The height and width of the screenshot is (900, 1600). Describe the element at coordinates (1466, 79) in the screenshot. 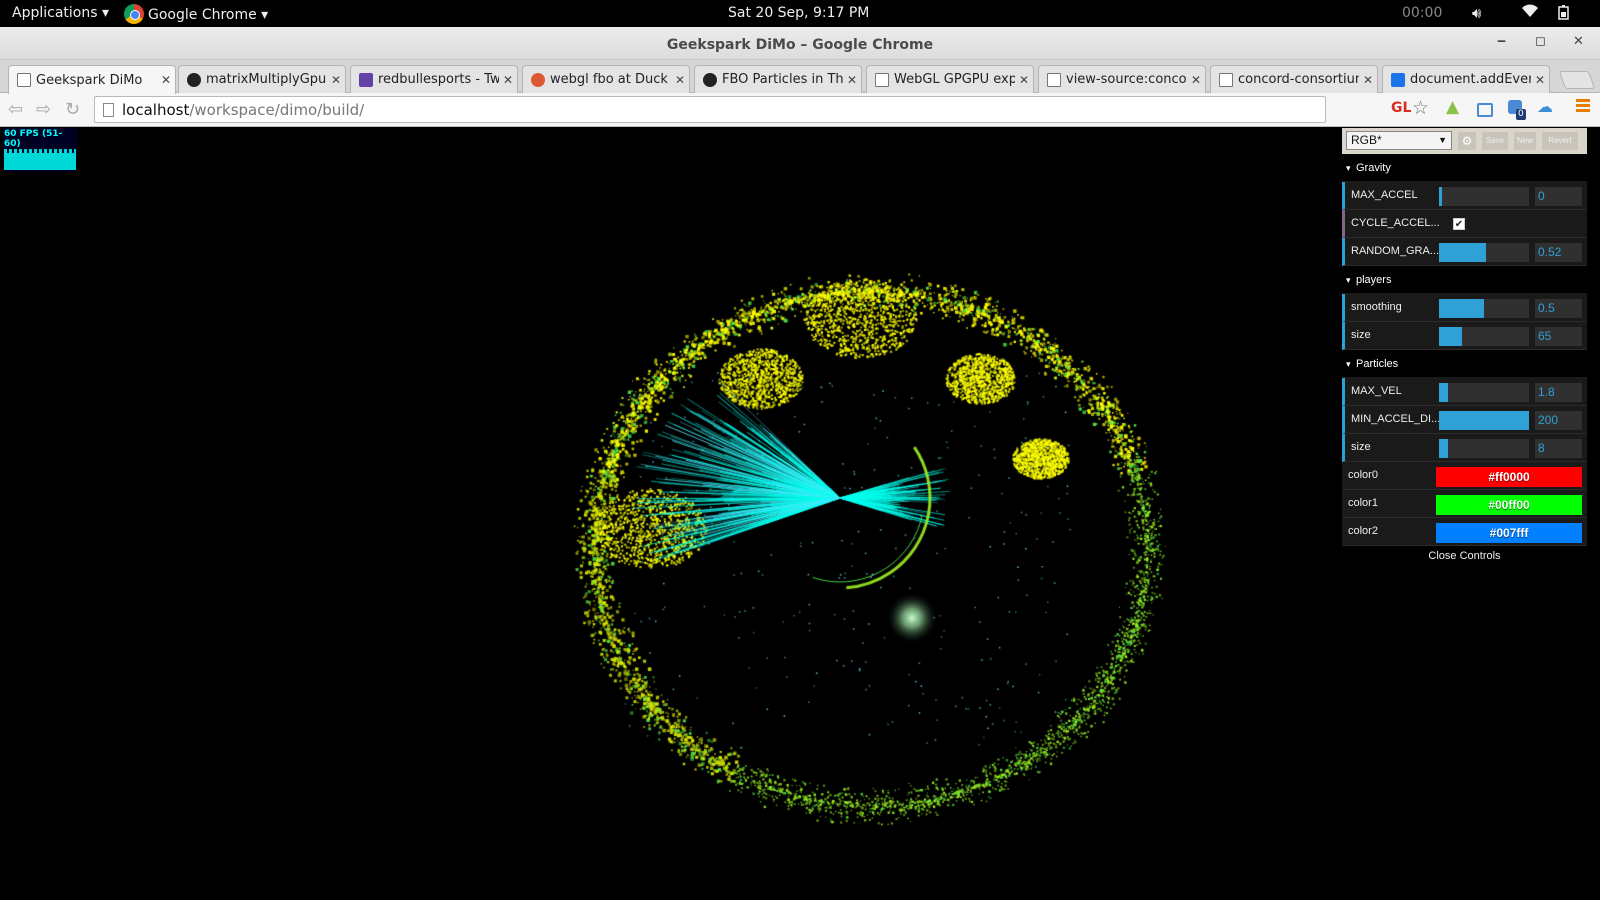

I see `tab-document-addeventlistener: document.addEven ✕` at that location.